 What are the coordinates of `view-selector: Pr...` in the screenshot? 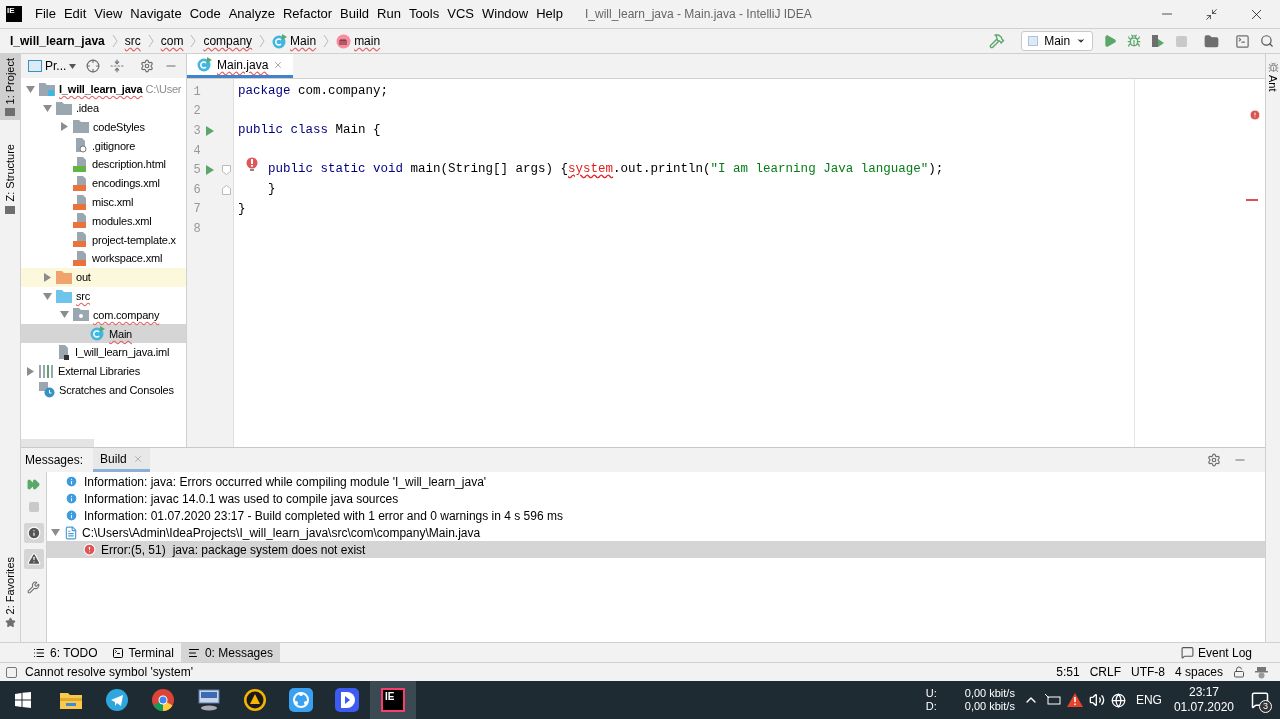 It's located at (52, 66).